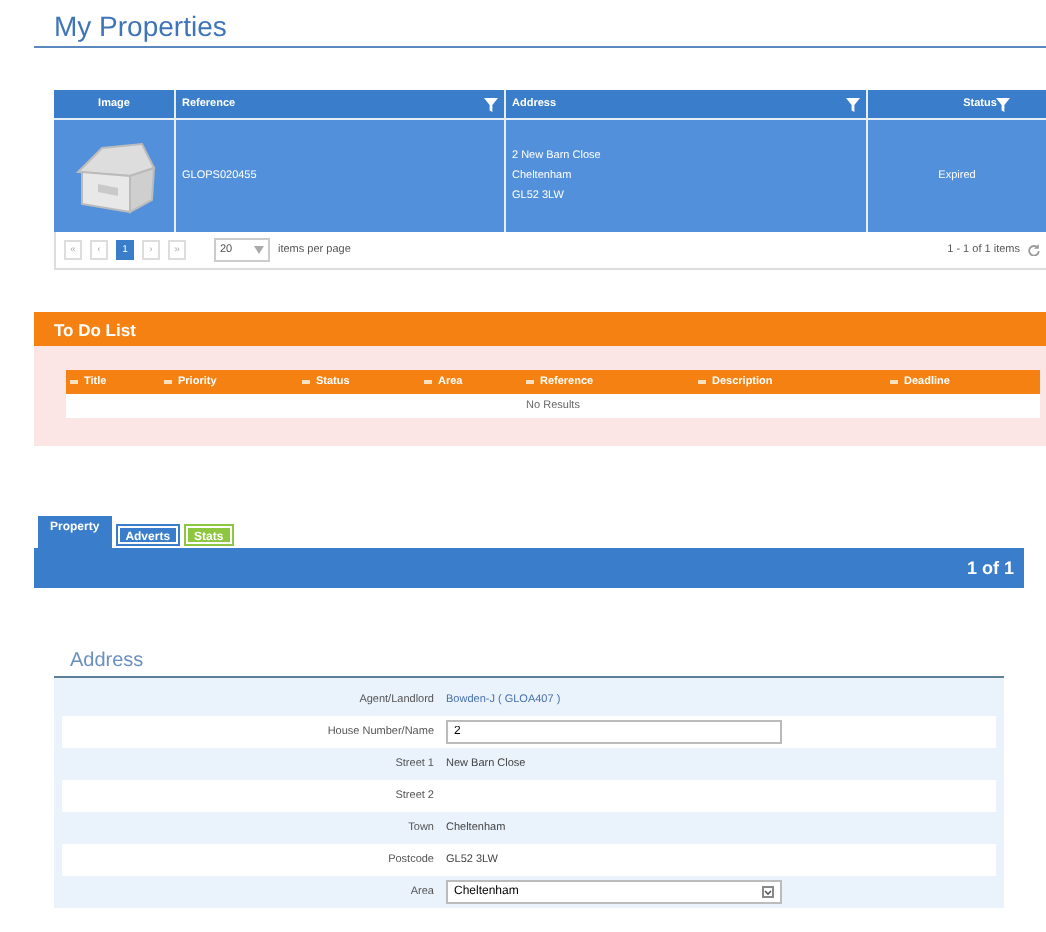 This screenshot has width=1046, height=932. What do you see at coordinates (259, 250) in the screenshot?
I see `caret-icon` at bounding box center [259, 250].